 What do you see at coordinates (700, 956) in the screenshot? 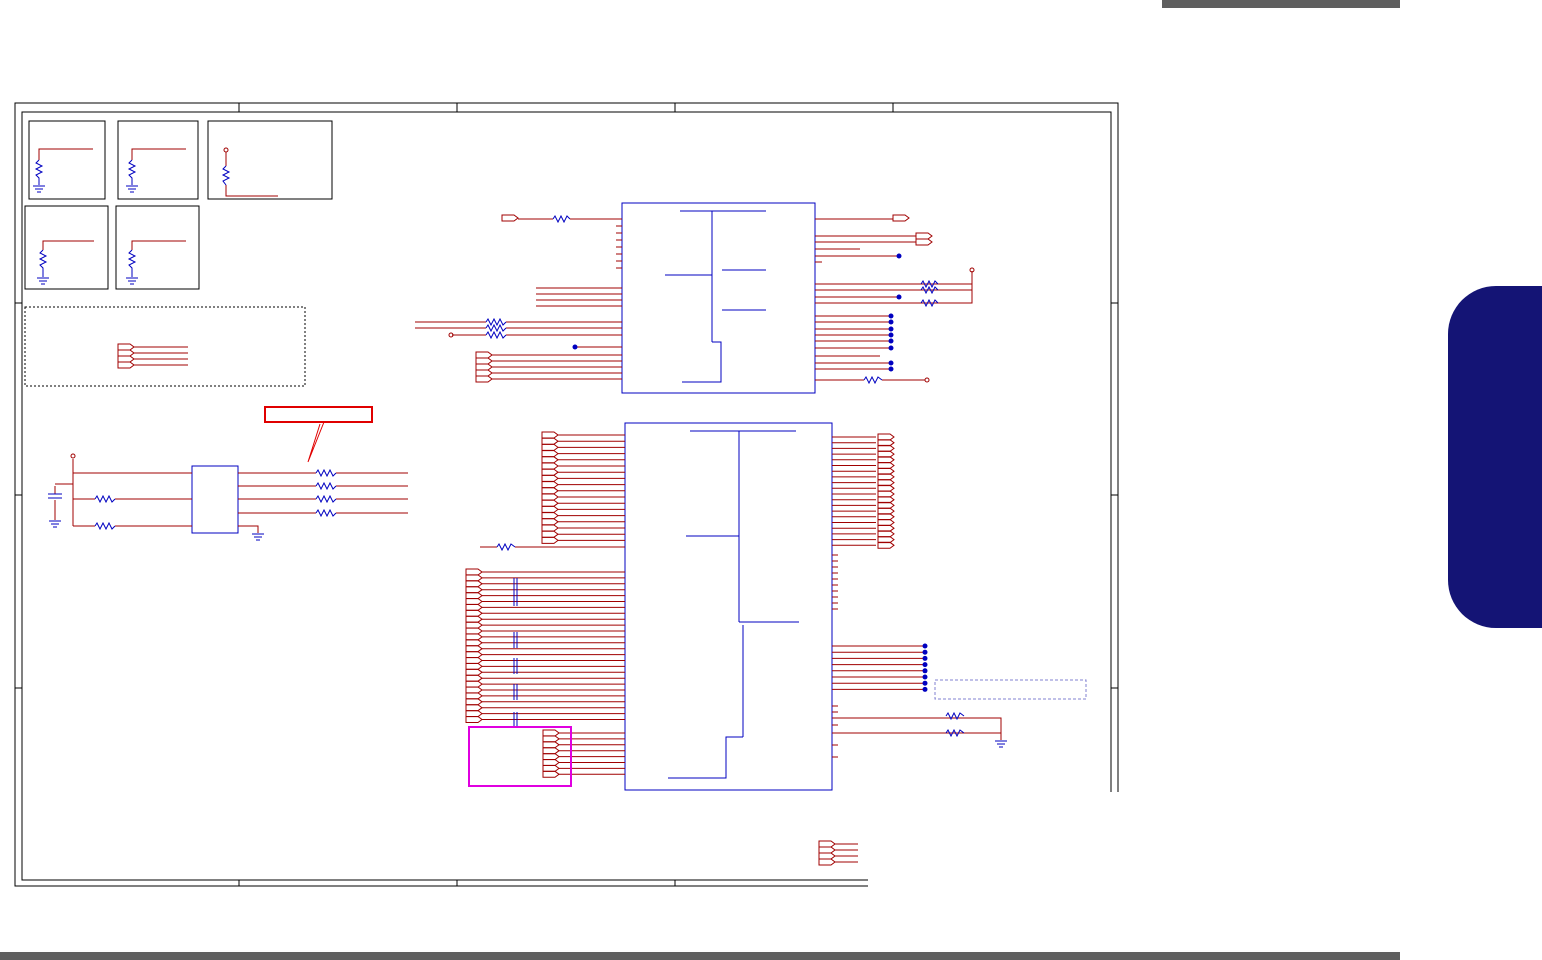
I see `footer-bar` at bounding box center [700, 956].